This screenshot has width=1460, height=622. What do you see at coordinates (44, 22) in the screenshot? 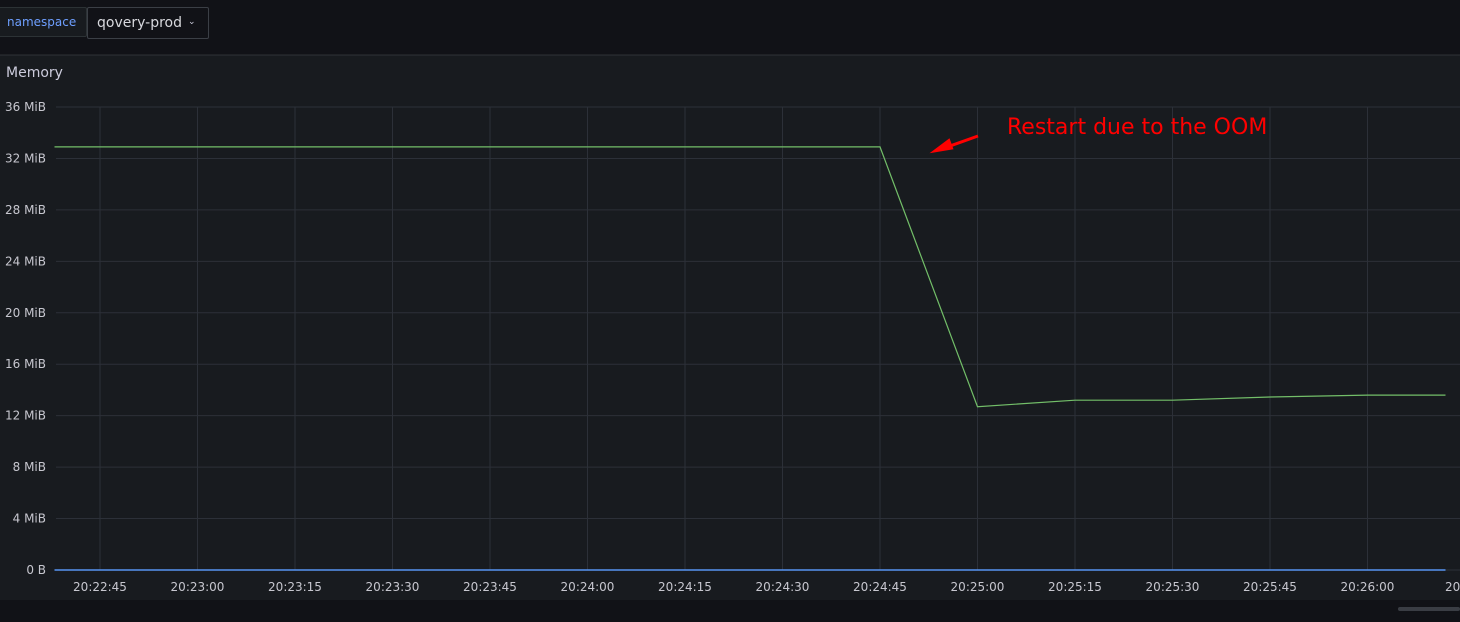
I see `variable-label-namespace: namespace` at bounding box center [44, 22].